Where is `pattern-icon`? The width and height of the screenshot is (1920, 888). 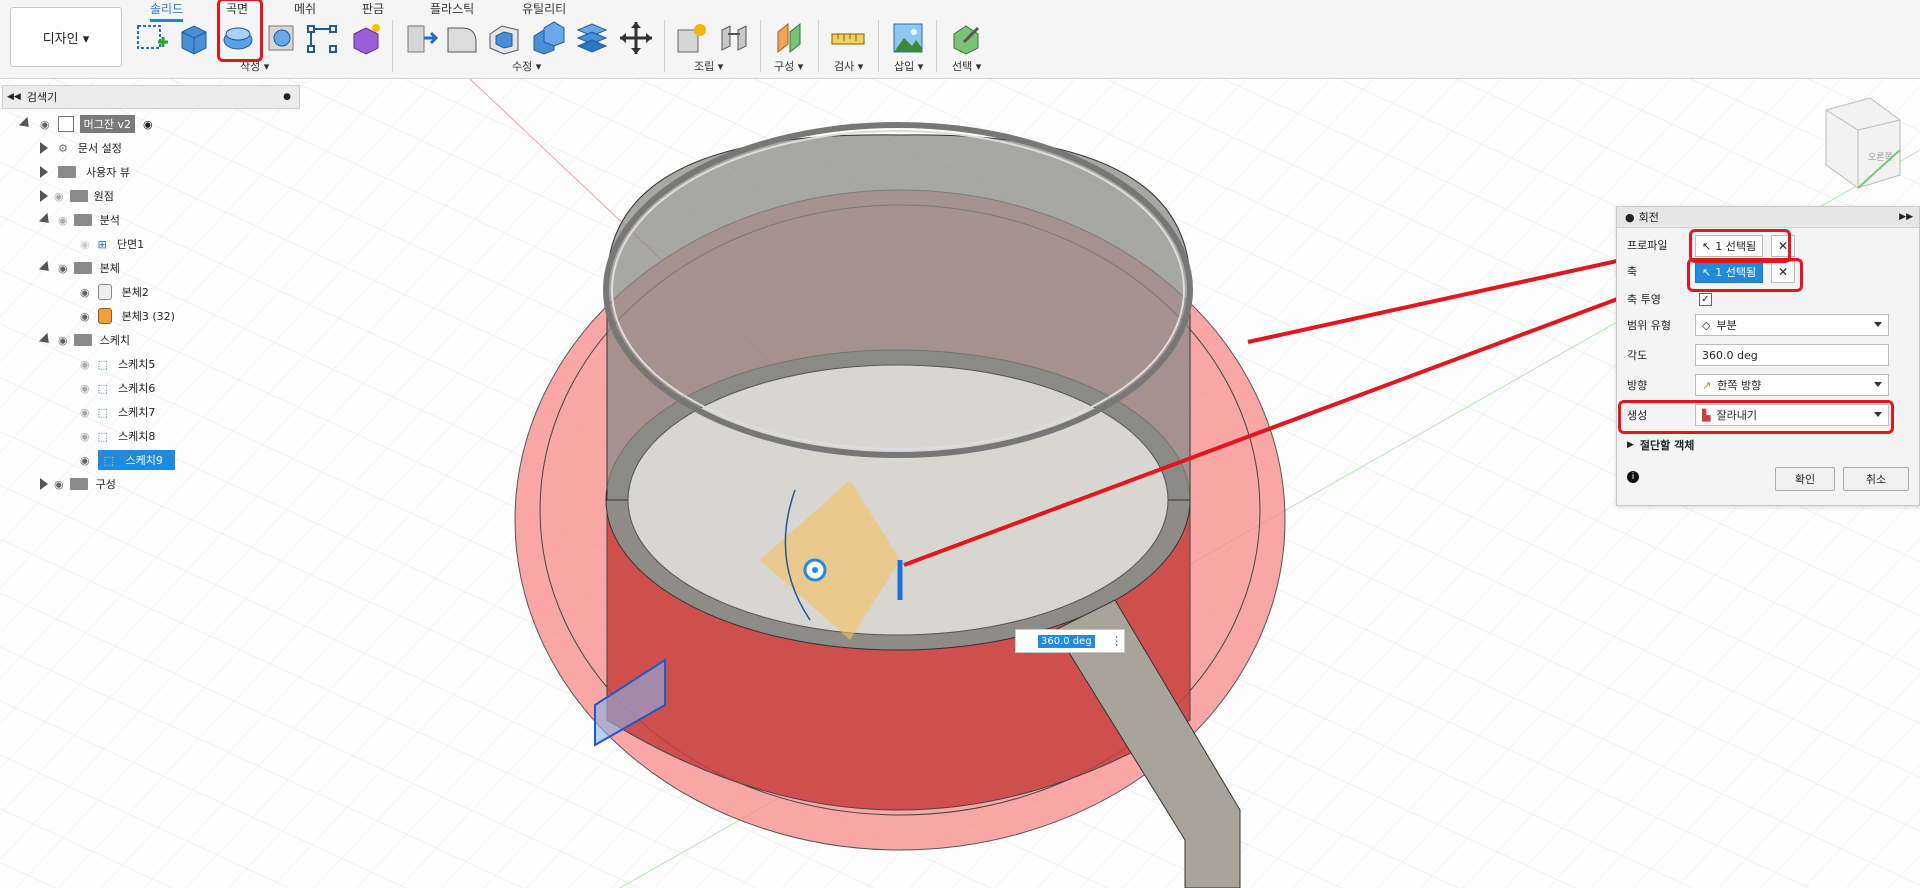
pattern-icon is located at coordinates (322, 38).